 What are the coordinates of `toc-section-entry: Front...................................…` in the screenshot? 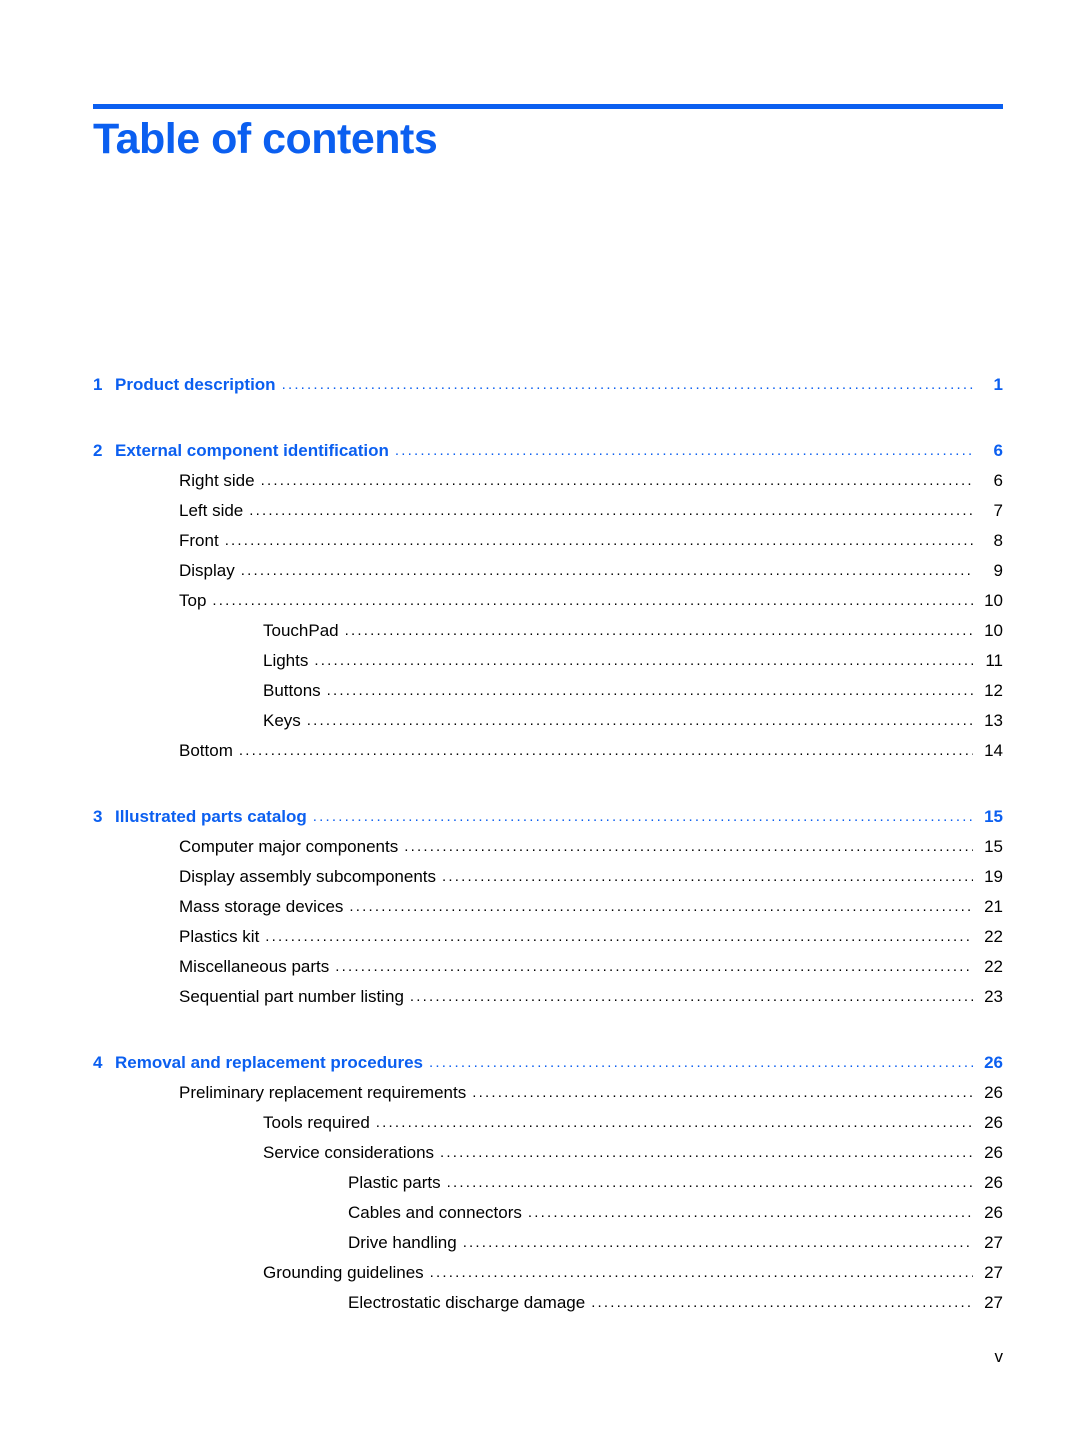 It's located at (548, 541).